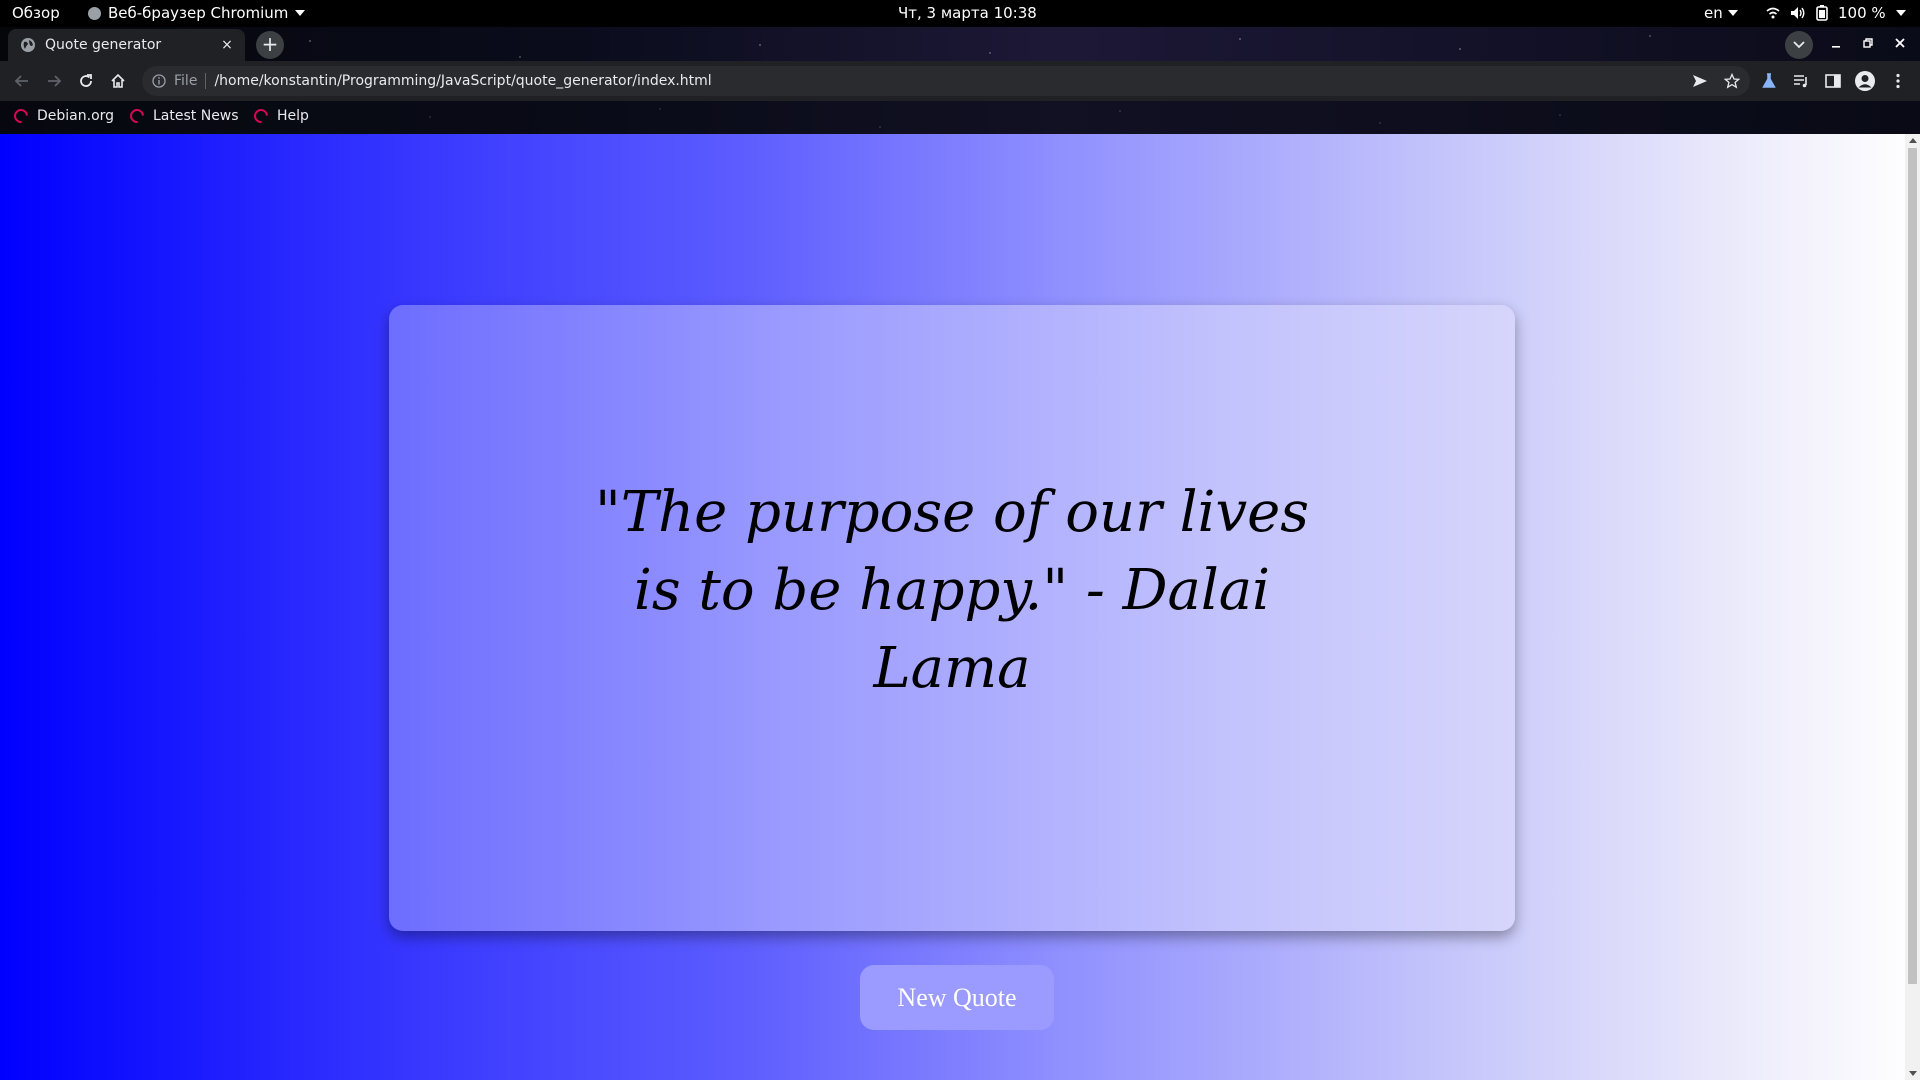 The height and width of the screenshot is (1080, 1920). Describe the element at coordinates (1773, 13) in the screenshot. I see `wifi-icon` at that location.